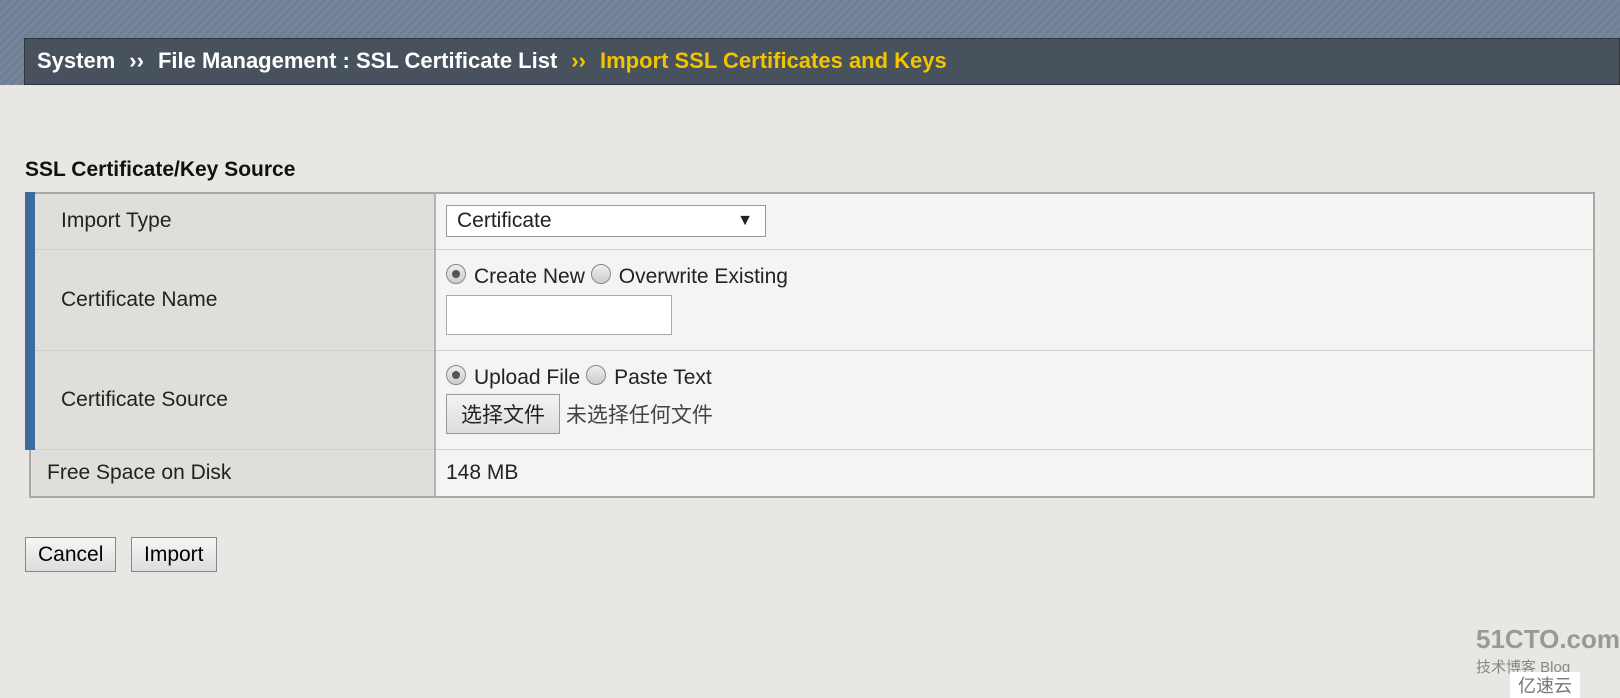 This screenshot has width=1620, height=698. I want to click on certificate-source-label: Certificate Source, so click(230, 400).